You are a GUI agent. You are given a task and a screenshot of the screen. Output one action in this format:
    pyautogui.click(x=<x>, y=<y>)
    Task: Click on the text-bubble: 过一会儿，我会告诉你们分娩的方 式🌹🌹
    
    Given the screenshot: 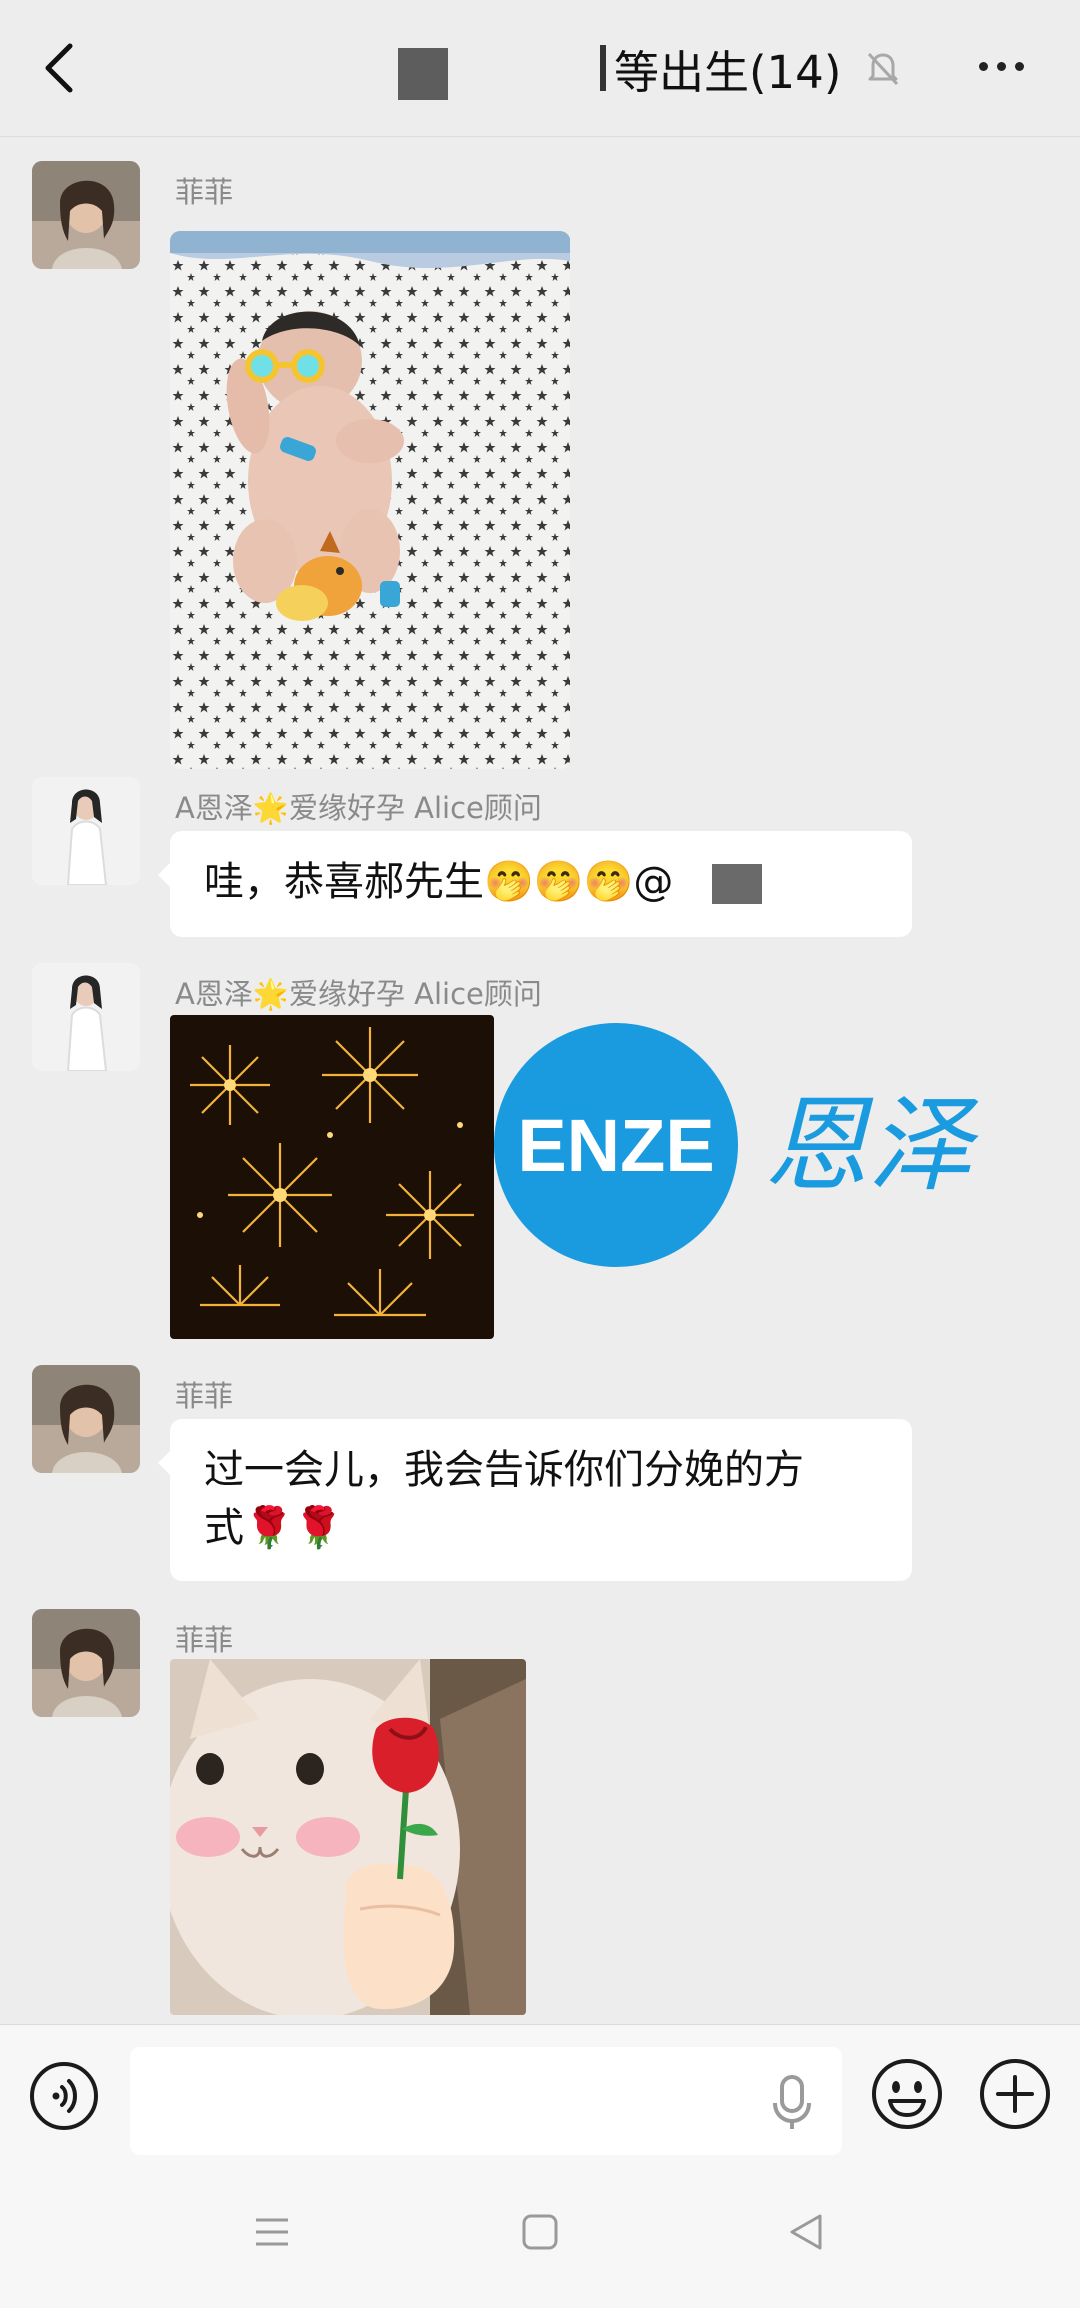 What is the action you would take?
    pyautogui.click(x=535, y=1500)
    